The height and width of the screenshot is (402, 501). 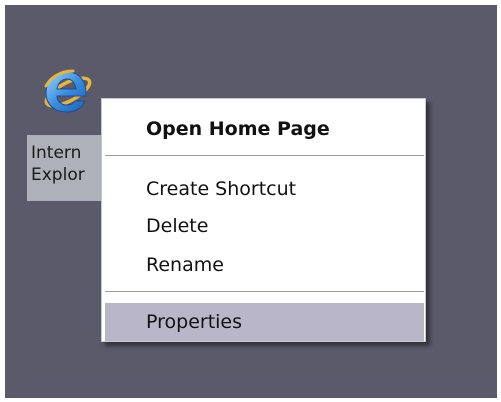 What do you see at coordinates (264, 322) in the screenshot?
I see `menu-item-properties: Properties` at bounding box center [264, 322].